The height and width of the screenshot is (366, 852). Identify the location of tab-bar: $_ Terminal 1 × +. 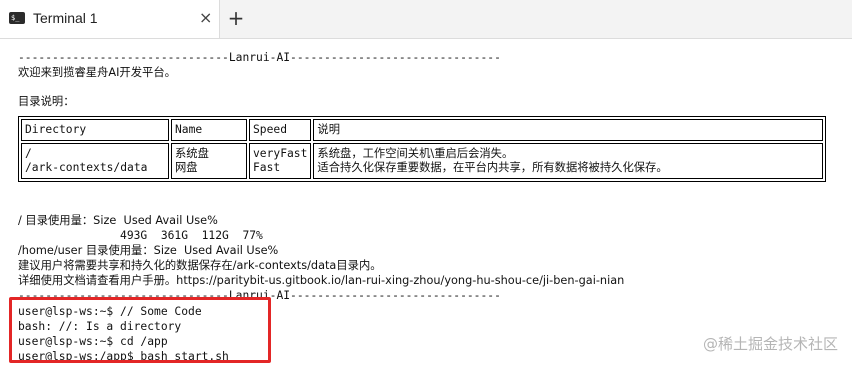
(426, 19).